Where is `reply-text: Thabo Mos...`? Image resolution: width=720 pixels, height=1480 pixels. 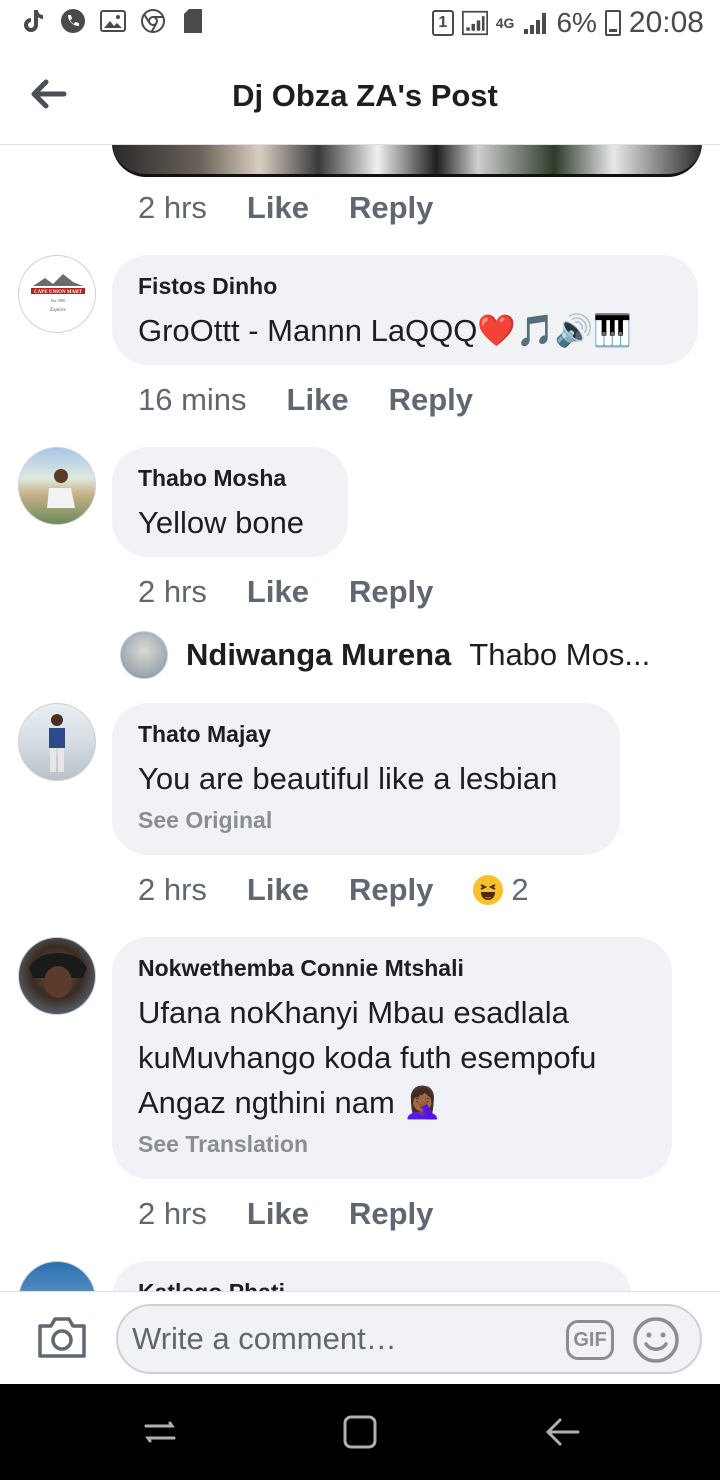
reply-text: Thabo Mos... is located at coordinates (560, 654).